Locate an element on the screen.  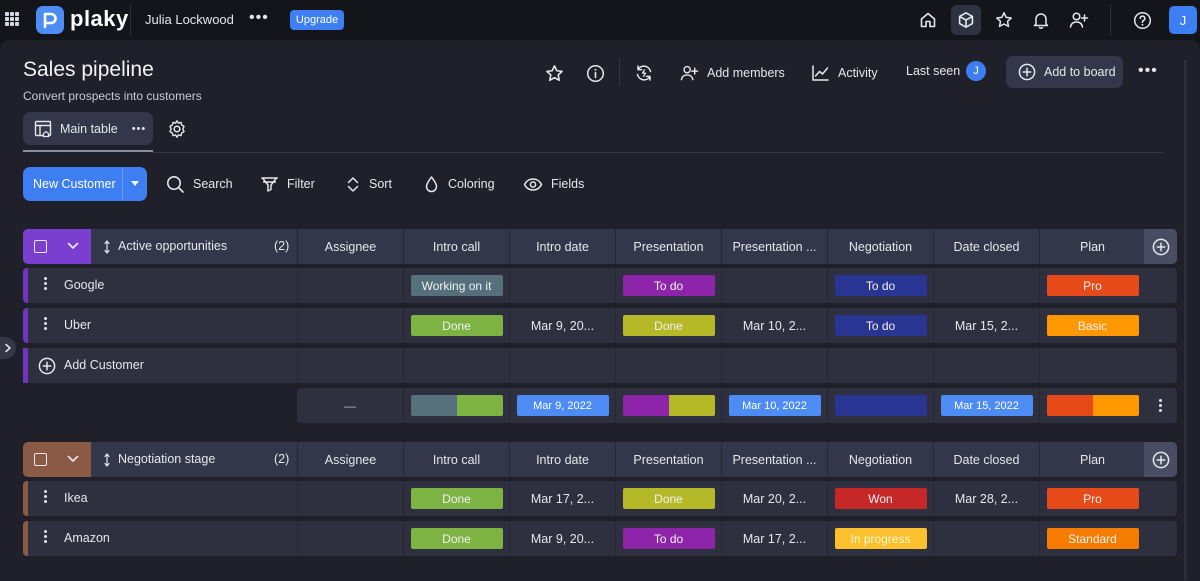
item-name-cell: Uber is located at coordinates (162, 325).